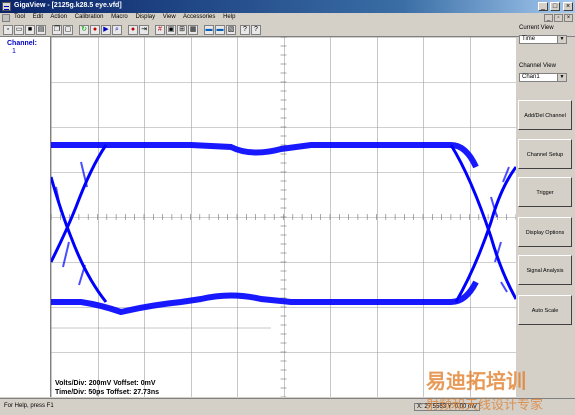 The image size is (575, 415). Describe the element at coordinates (84, 30) in the screenshot. I see `refresh-icon: ↻` at that location.